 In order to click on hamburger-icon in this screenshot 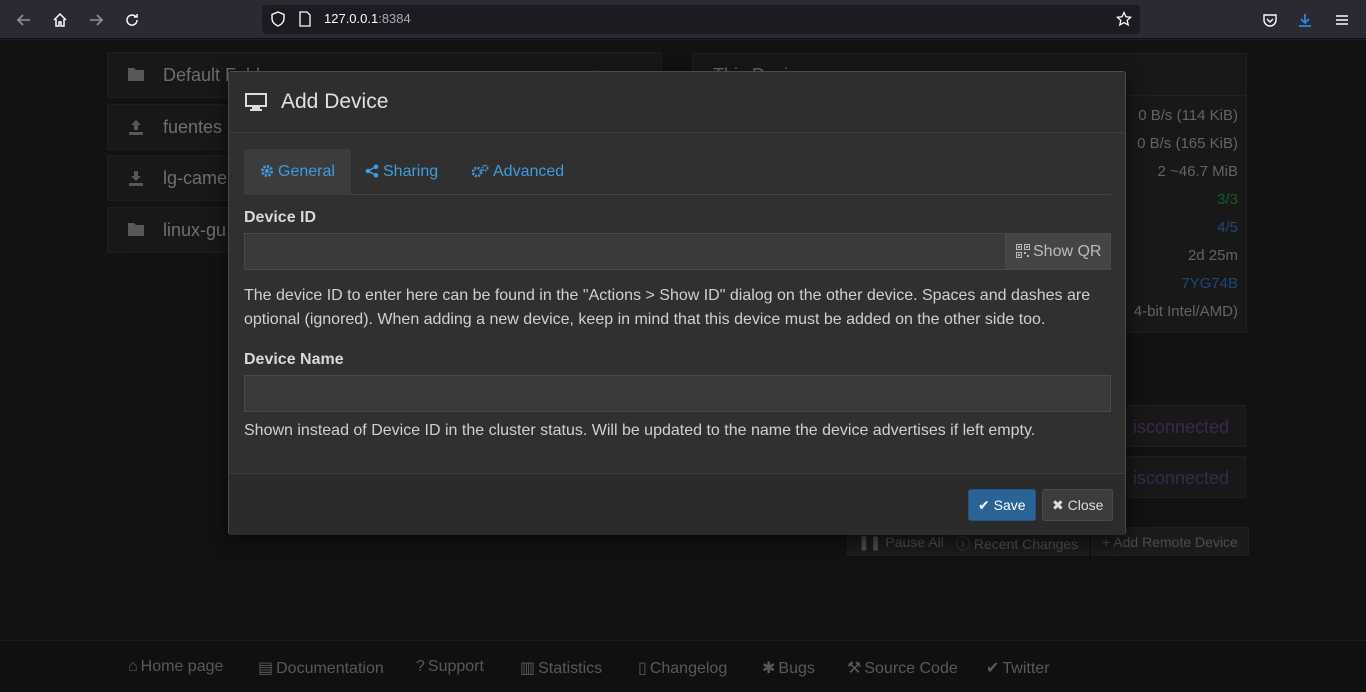, I will do `click(1342, 20)`.